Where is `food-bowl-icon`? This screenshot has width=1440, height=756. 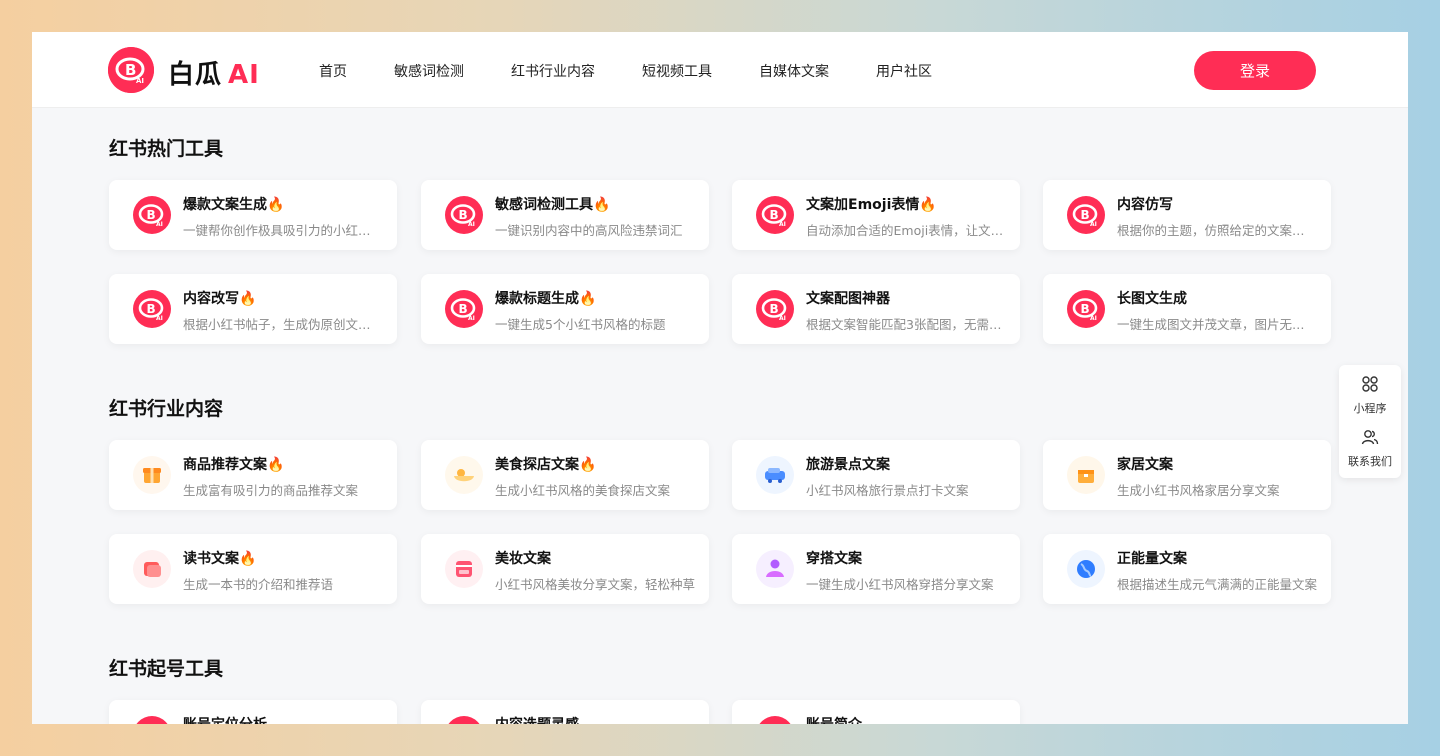 food-bowl-icon is located at coordinates (464, 475).